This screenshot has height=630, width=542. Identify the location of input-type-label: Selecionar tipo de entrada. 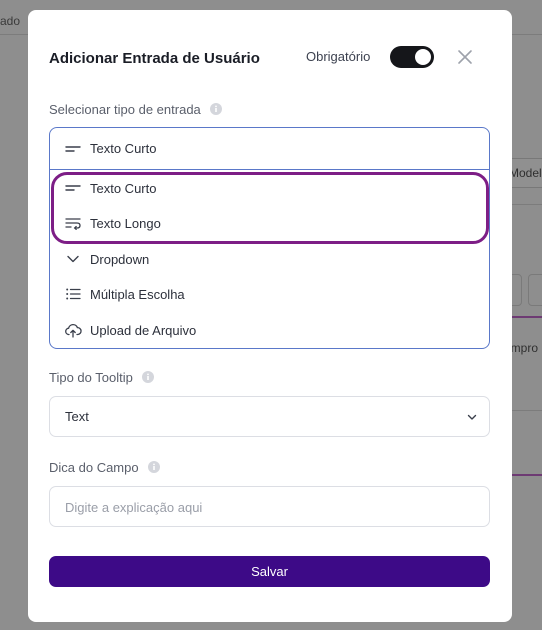
(136, 109).